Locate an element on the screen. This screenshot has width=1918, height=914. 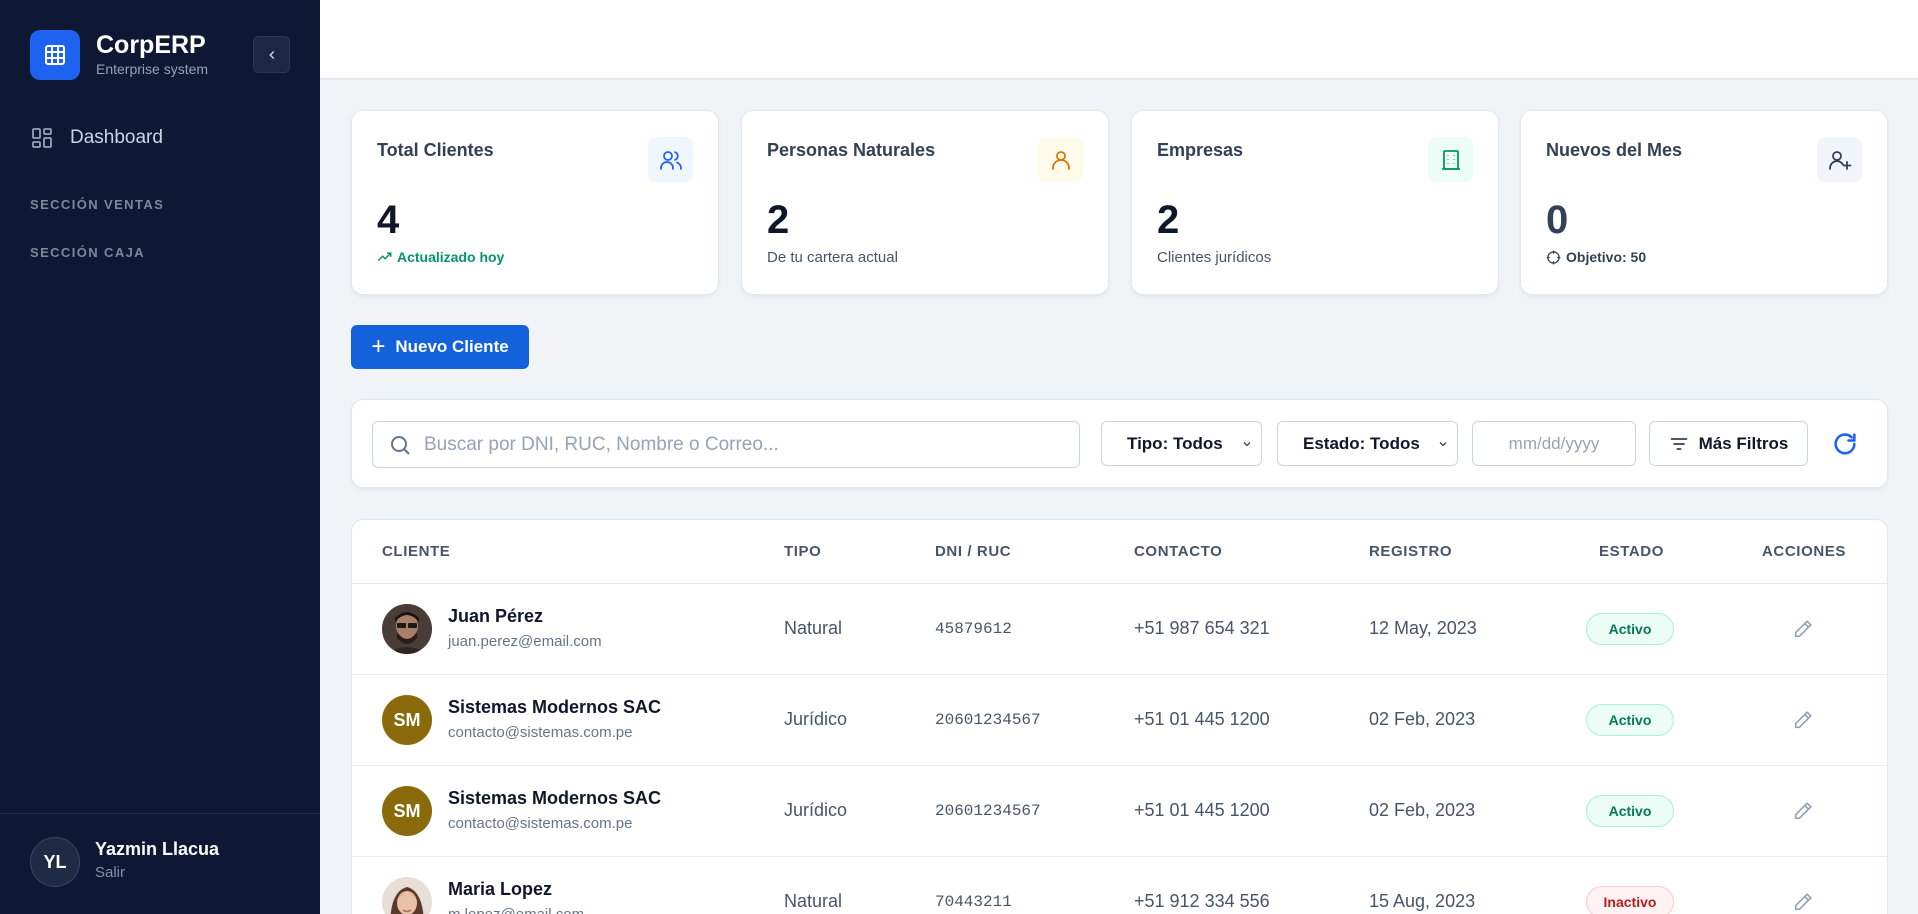
user-avatar: YL is located at coordinates (55, 862).